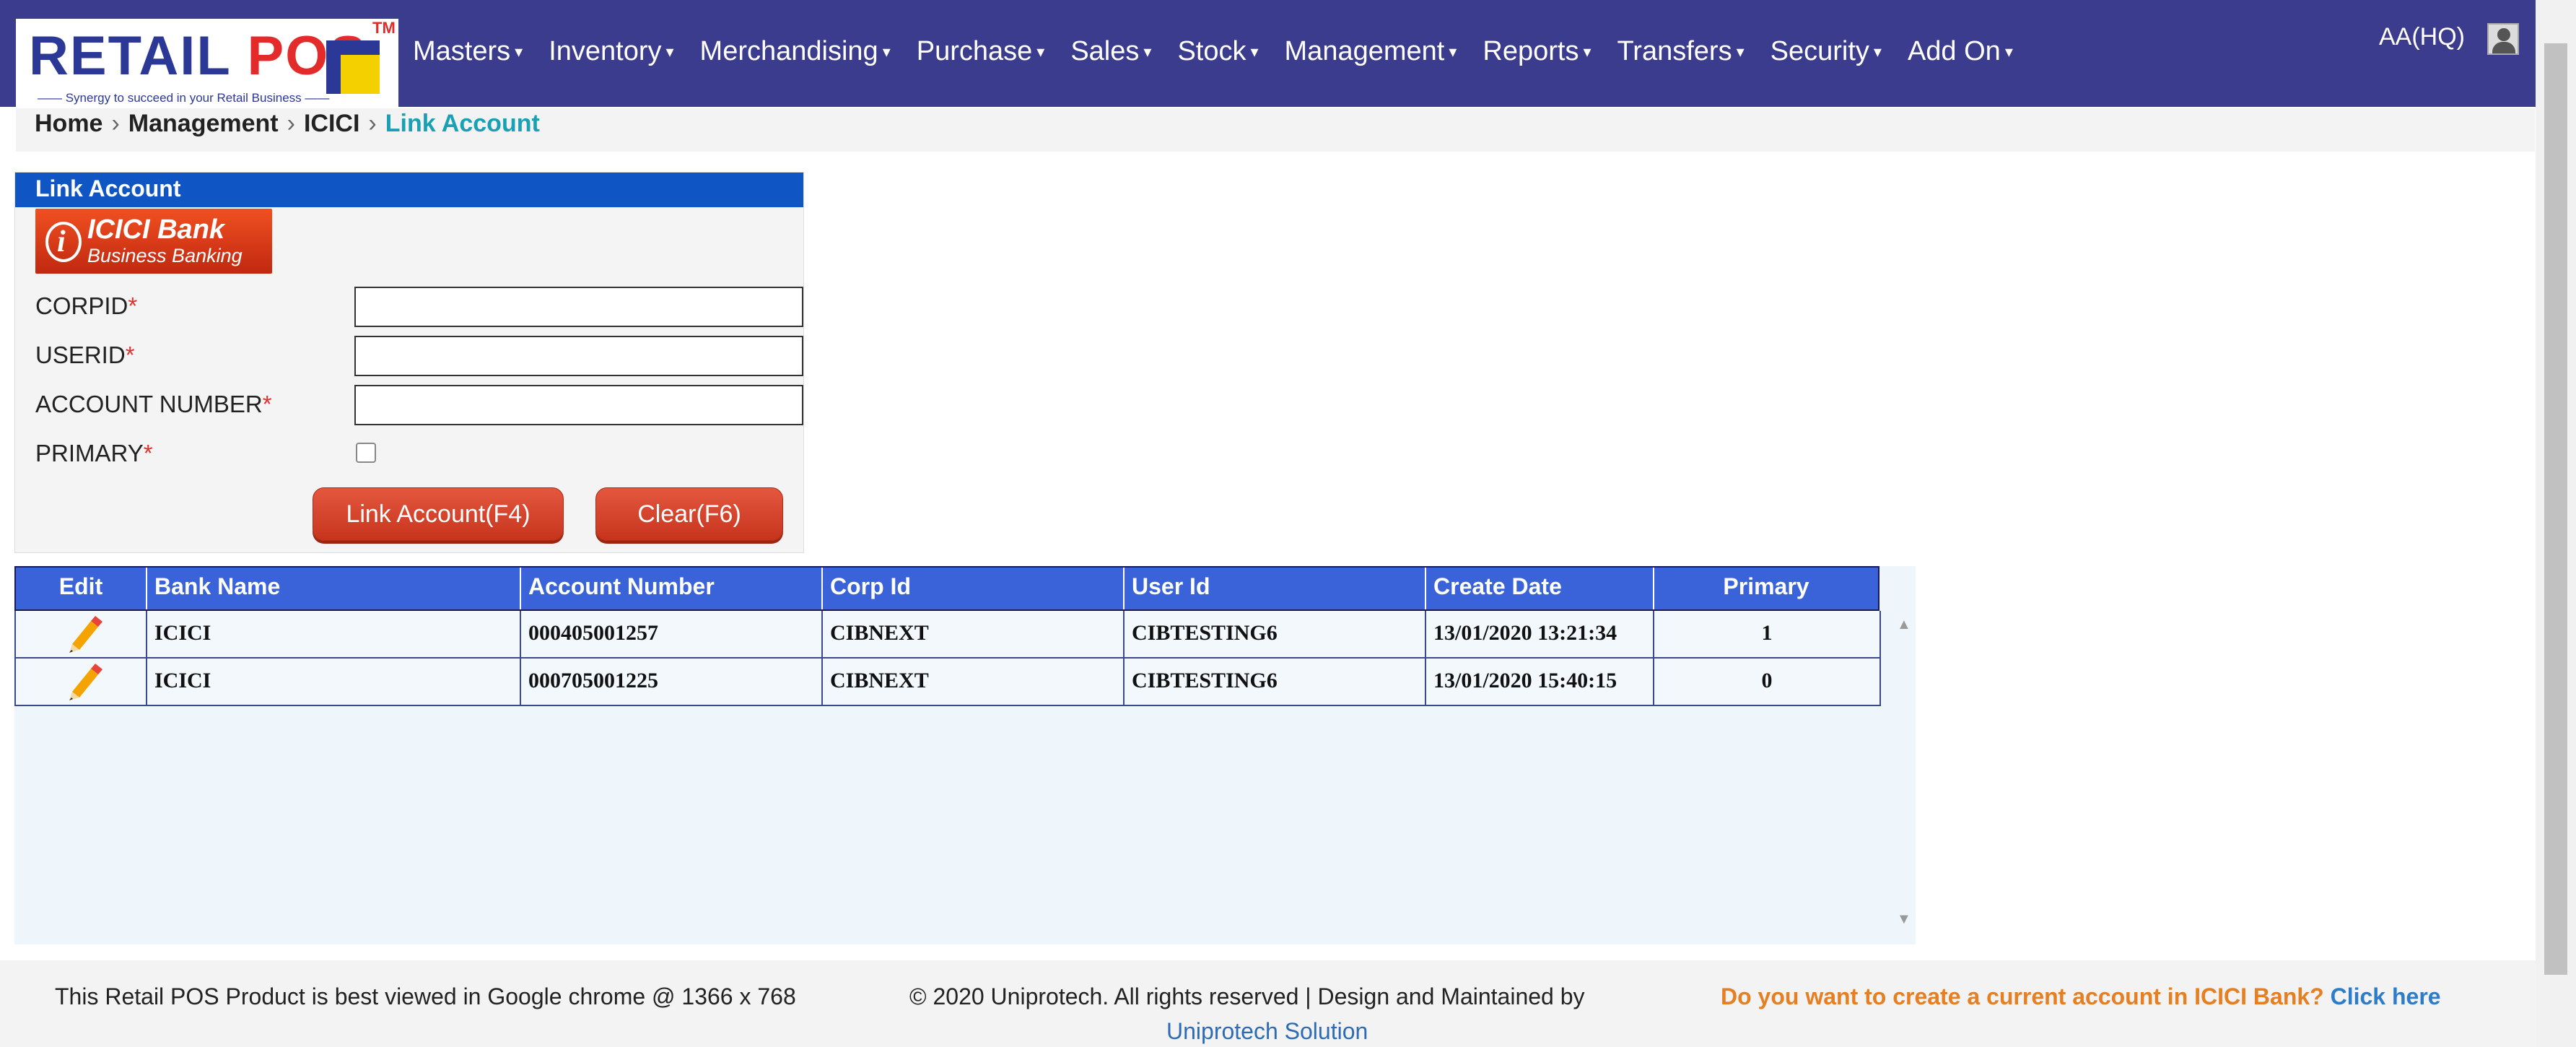 Image resolution: width=2576 pixels, height=1047 pixels. Describe the element at coordinates (2422, 37) in the screenshot. I see `user-name: AA(HQ)` at that location.